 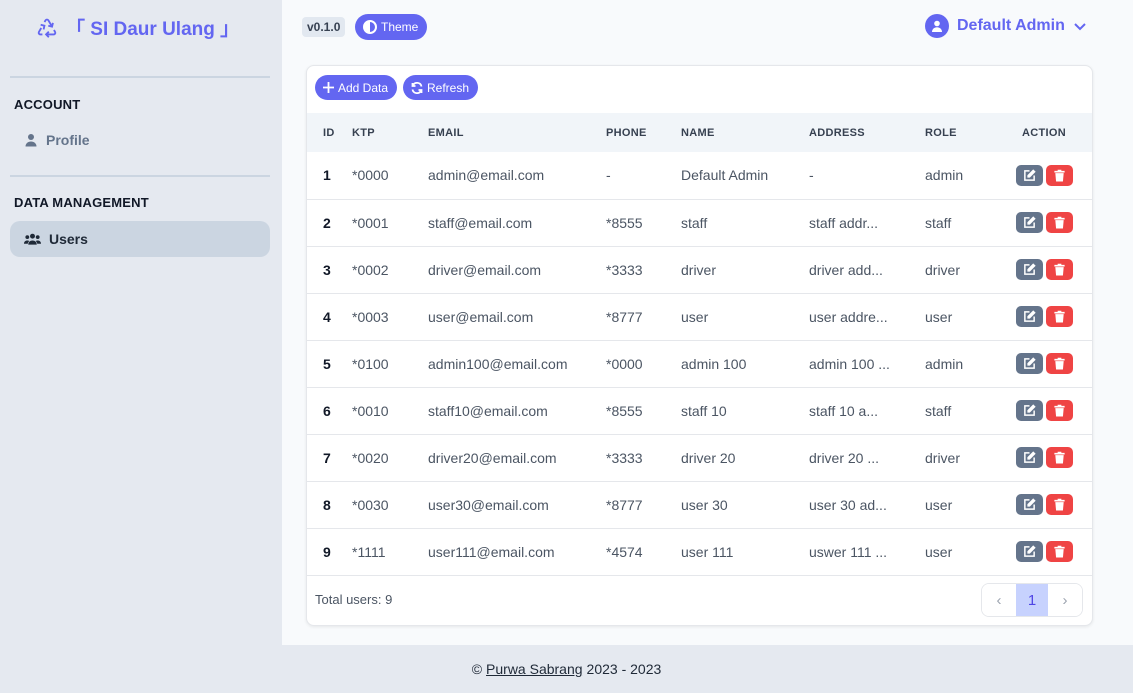 What do you see at coordinates (370, 410) in the screenshot?
I see `cell-ktp: *0010` at bounding box center [370, 410].